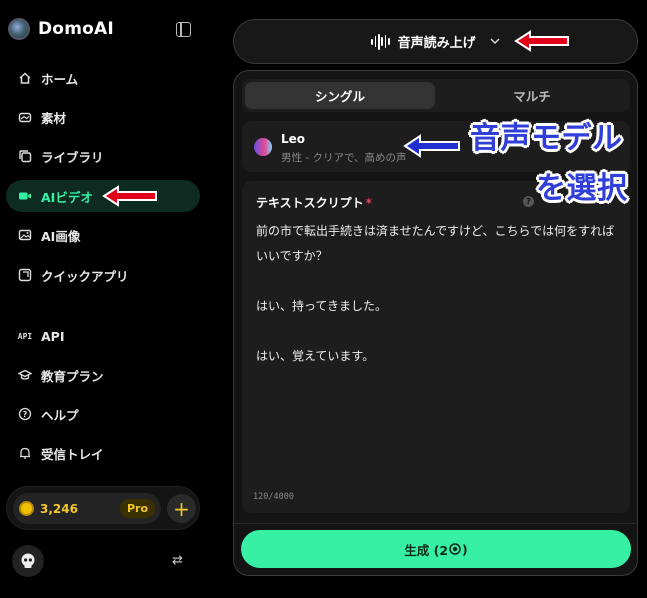  What do you see at coordinates (25, 156) in the screenshot?
I see `library-icon` at bounding box center [25, 156].